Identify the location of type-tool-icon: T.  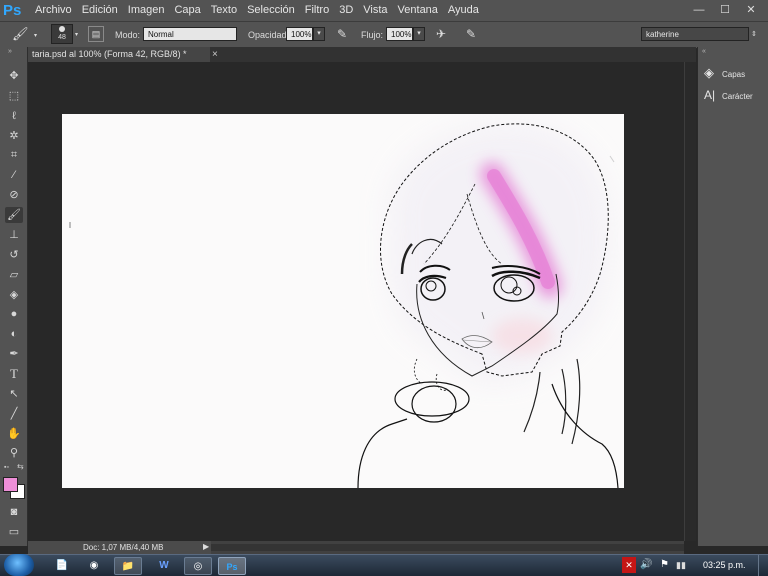
(14, 374).